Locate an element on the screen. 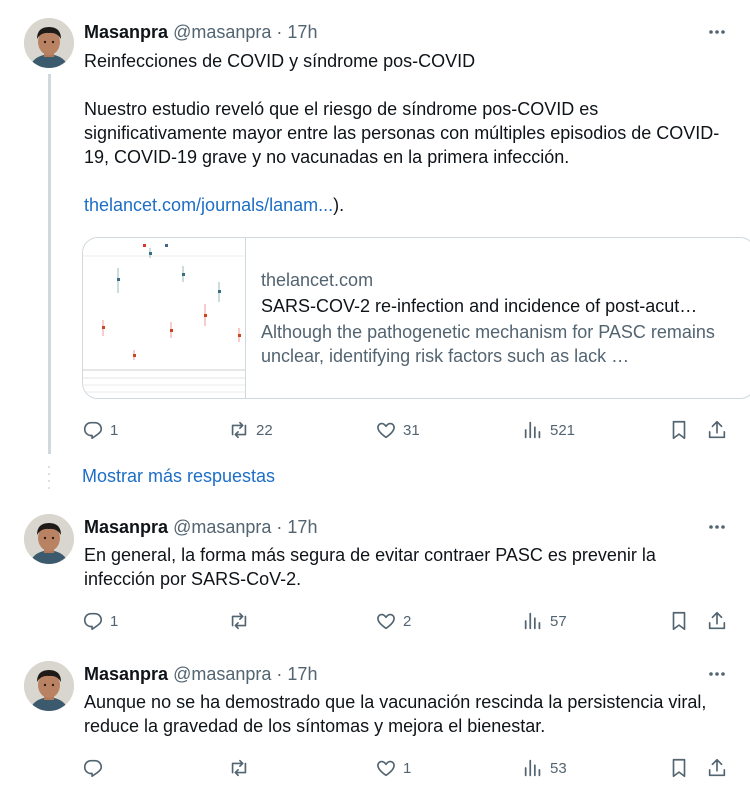 The image size is (750, 794). like-button: 31 is located at coordinates (397, 430).